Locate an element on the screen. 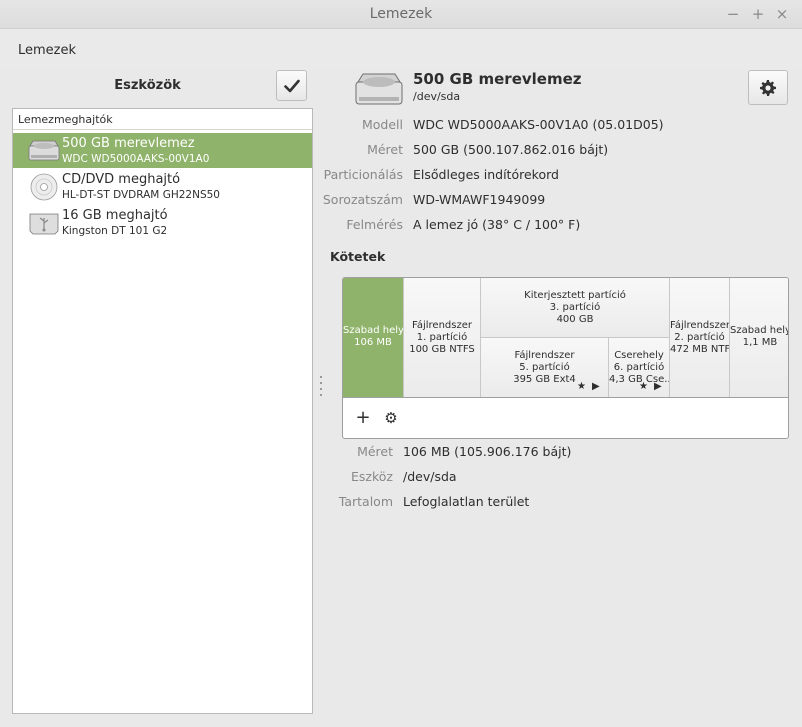  vprop-size: Méret 106 MB (105.906.176 bájt) is located at coordinates (566, 454).